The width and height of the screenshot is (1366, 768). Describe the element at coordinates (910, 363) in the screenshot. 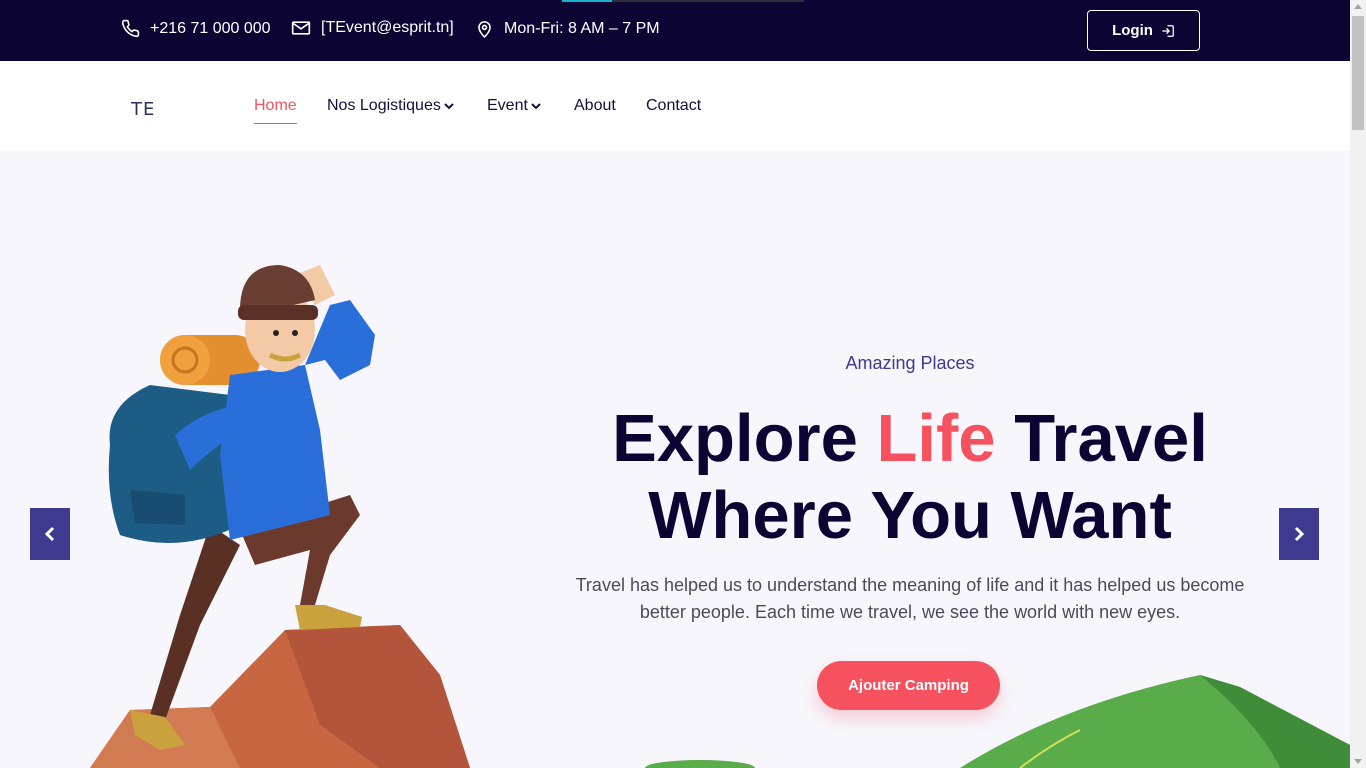

I see `hero-subtitle: Amazing Places` at that location.